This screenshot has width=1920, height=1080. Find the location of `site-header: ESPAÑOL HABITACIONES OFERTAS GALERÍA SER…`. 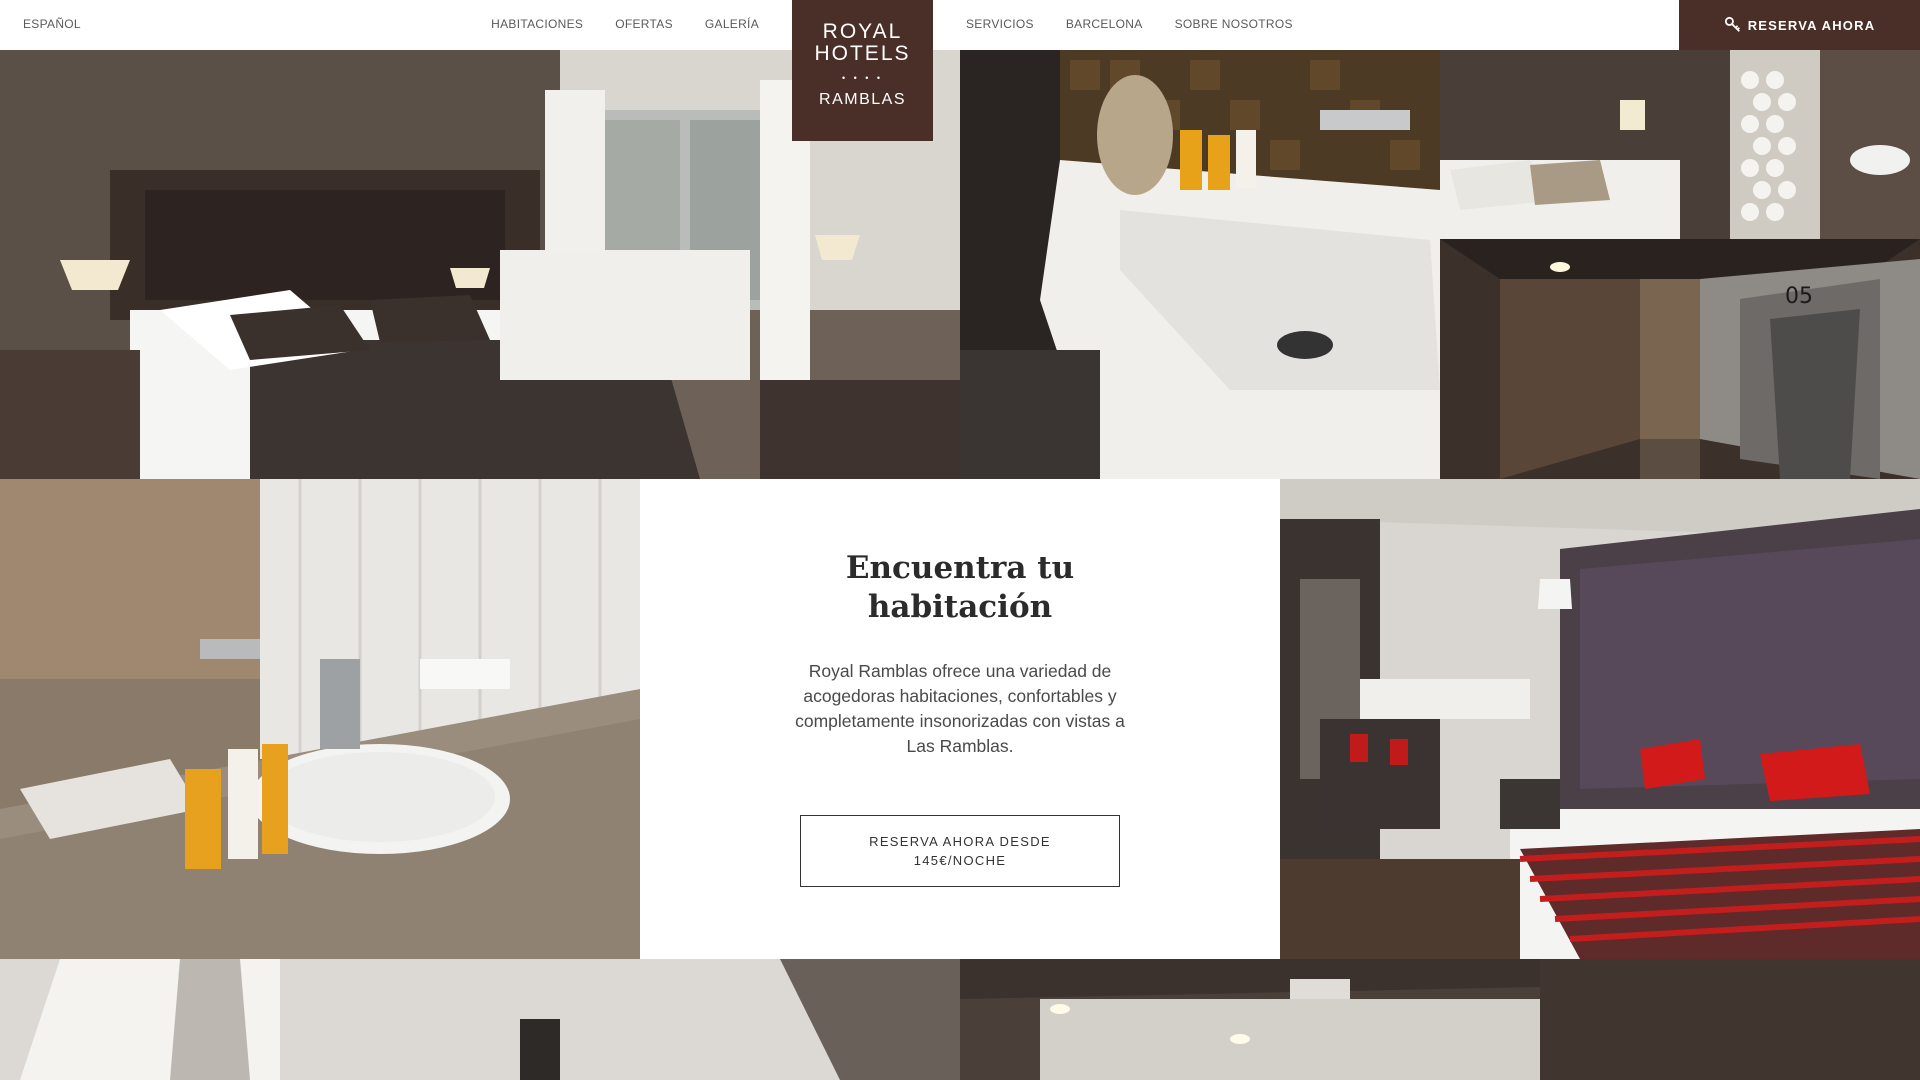

site-header: ESPAÑOL HABITACIONES OFERTAS GALERÍA SER… is located at coordinates (960, 25).